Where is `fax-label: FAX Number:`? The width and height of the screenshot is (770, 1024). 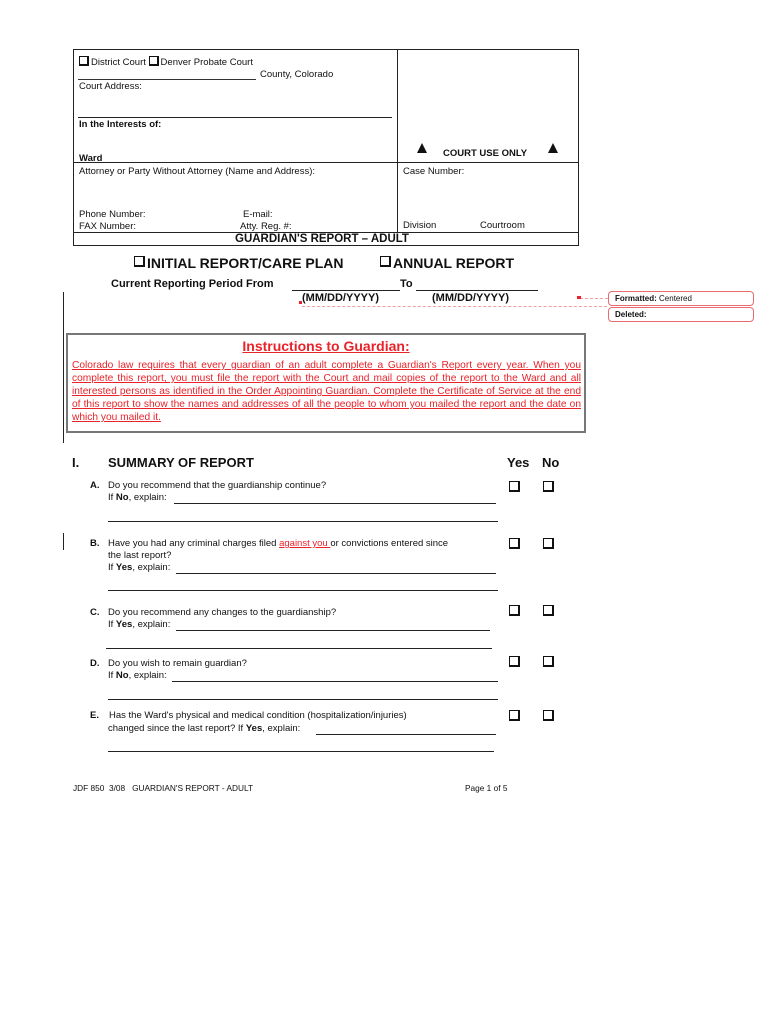 fax-label: FAX Number: is located at coordinates (108, 226).